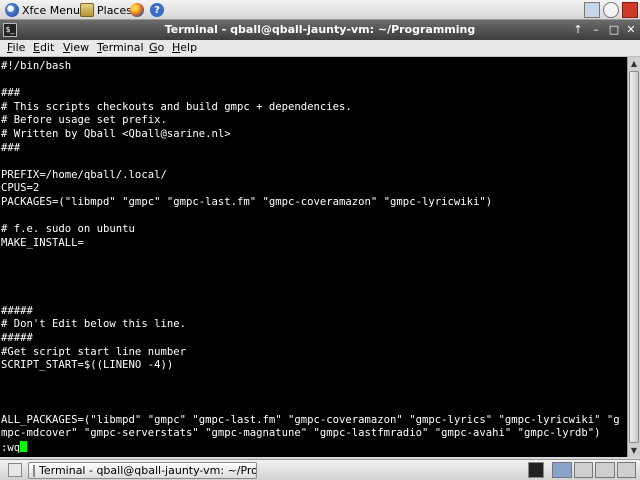 This screenshot has height=480, width=640. I want to click on window-close-icon: ✕, so click(631, 30).